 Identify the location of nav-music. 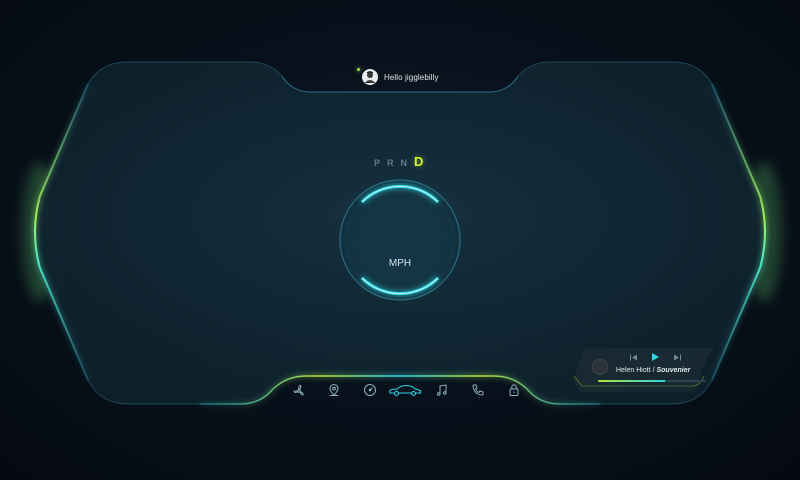
(442, 390).